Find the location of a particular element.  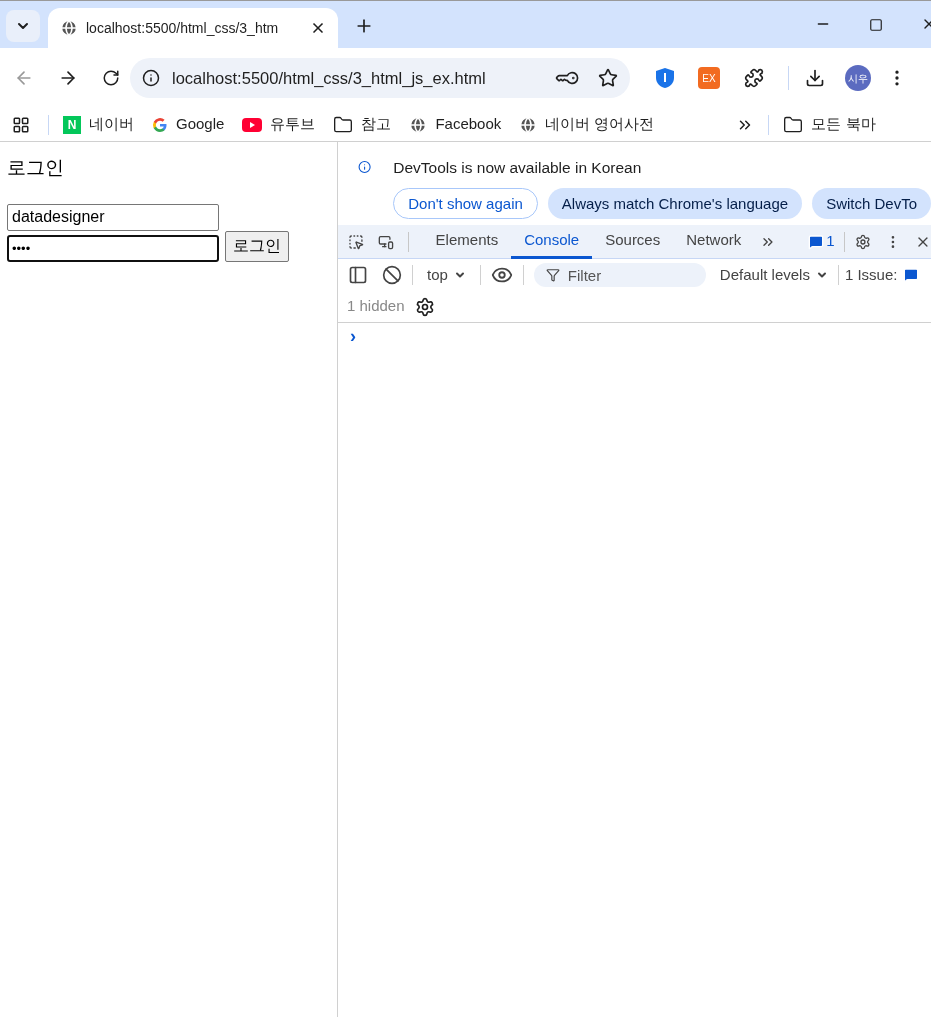

devtools-tab: Elements is located at coordinates (467, 241).